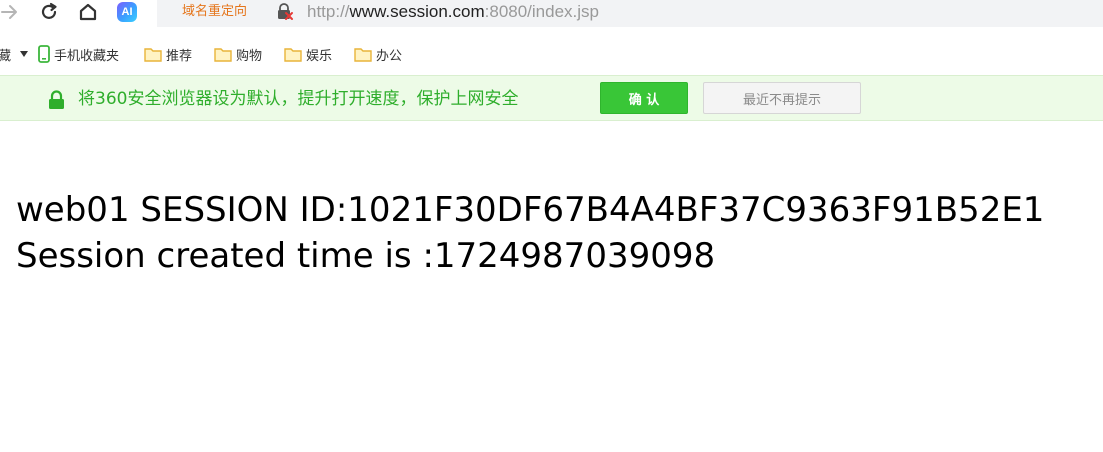  Describe the element at coordinates (389, 56) in the screenshot. I see `bookmark-label: 办公` at that location.